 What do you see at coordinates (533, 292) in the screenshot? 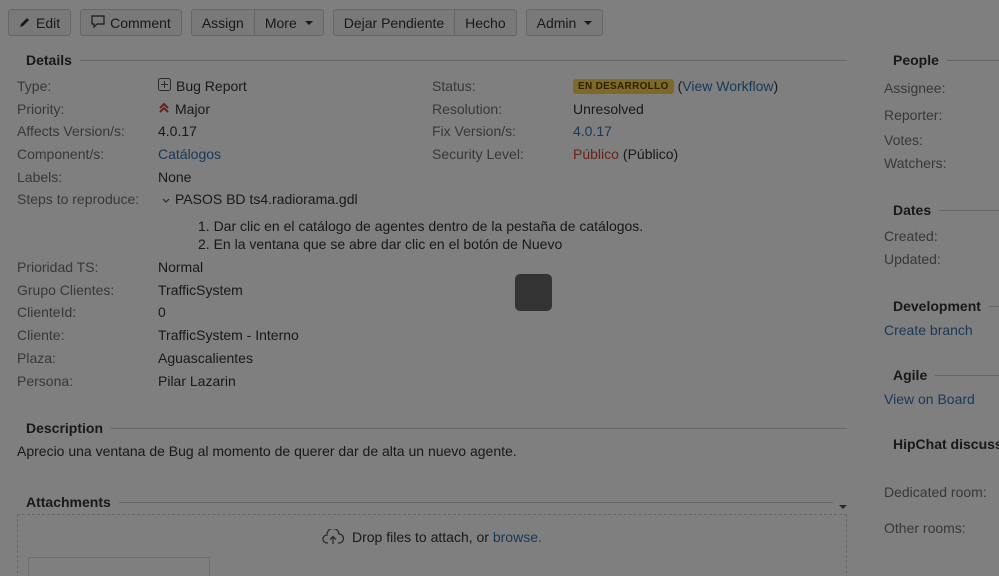
I see `loading-spinner-icon` at bounding box center [533, 292].